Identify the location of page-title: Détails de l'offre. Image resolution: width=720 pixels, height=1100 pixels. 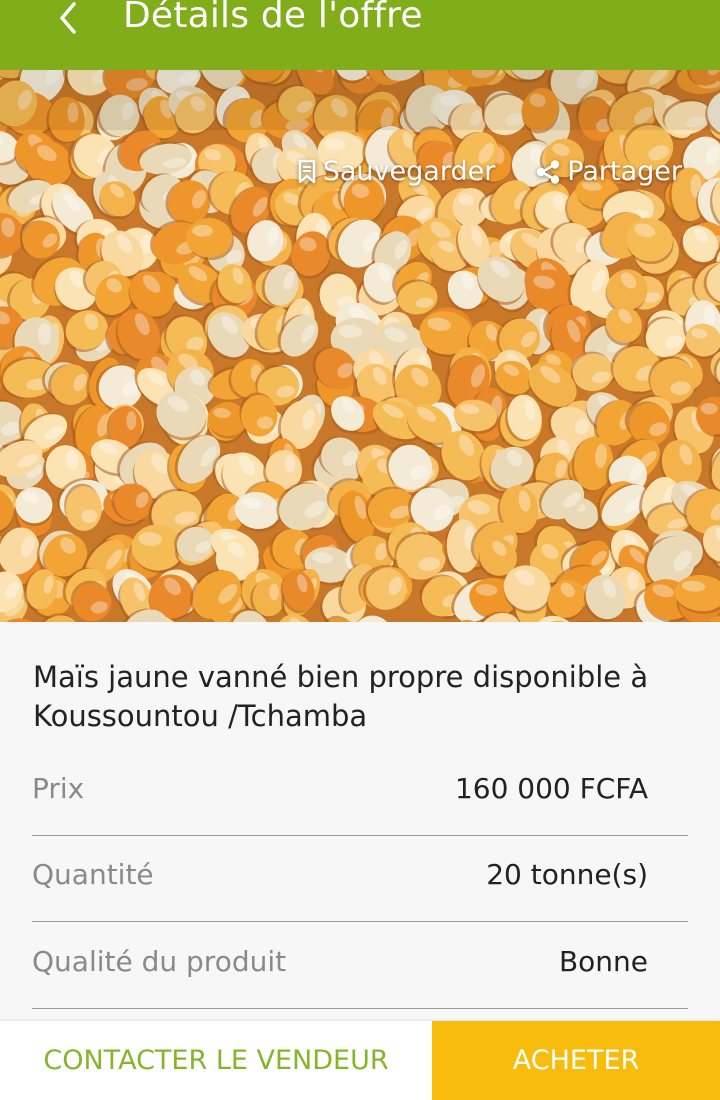
(273, 18).